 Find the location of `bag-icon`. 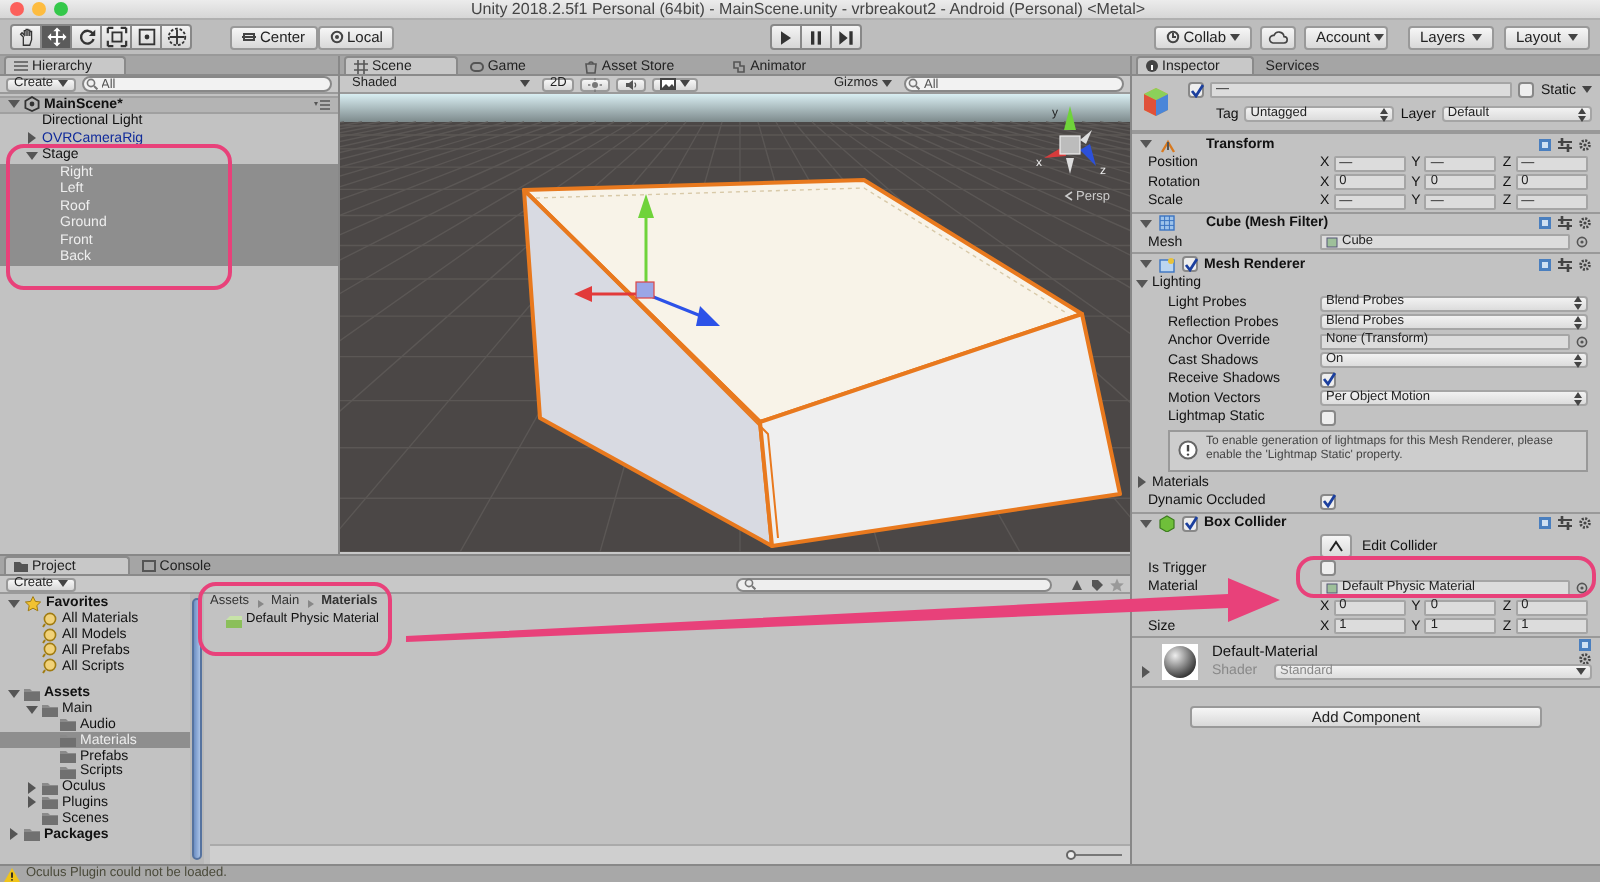

bag-icon is located at coordinates (590, 66).